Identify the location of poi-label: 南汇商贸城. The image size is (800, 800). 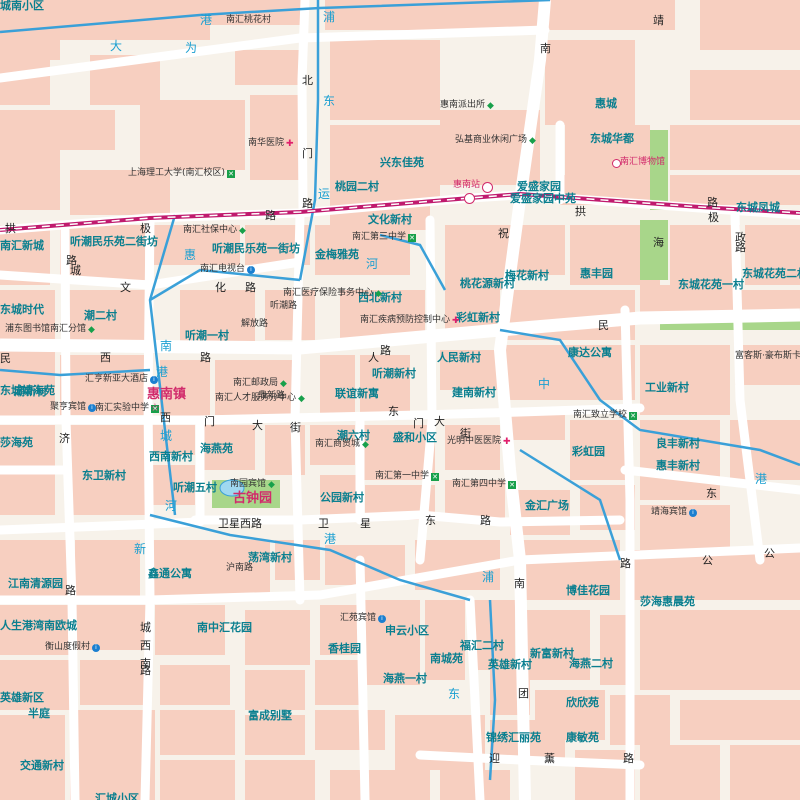
(337, 444).